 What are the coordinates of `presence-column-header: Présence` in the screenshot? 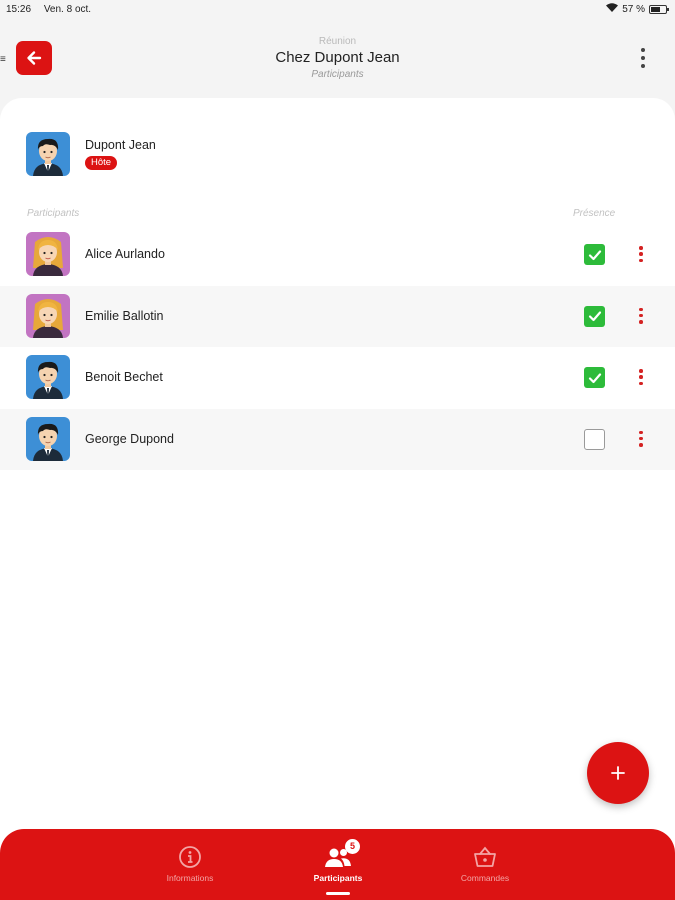 It's located at (594, 213).